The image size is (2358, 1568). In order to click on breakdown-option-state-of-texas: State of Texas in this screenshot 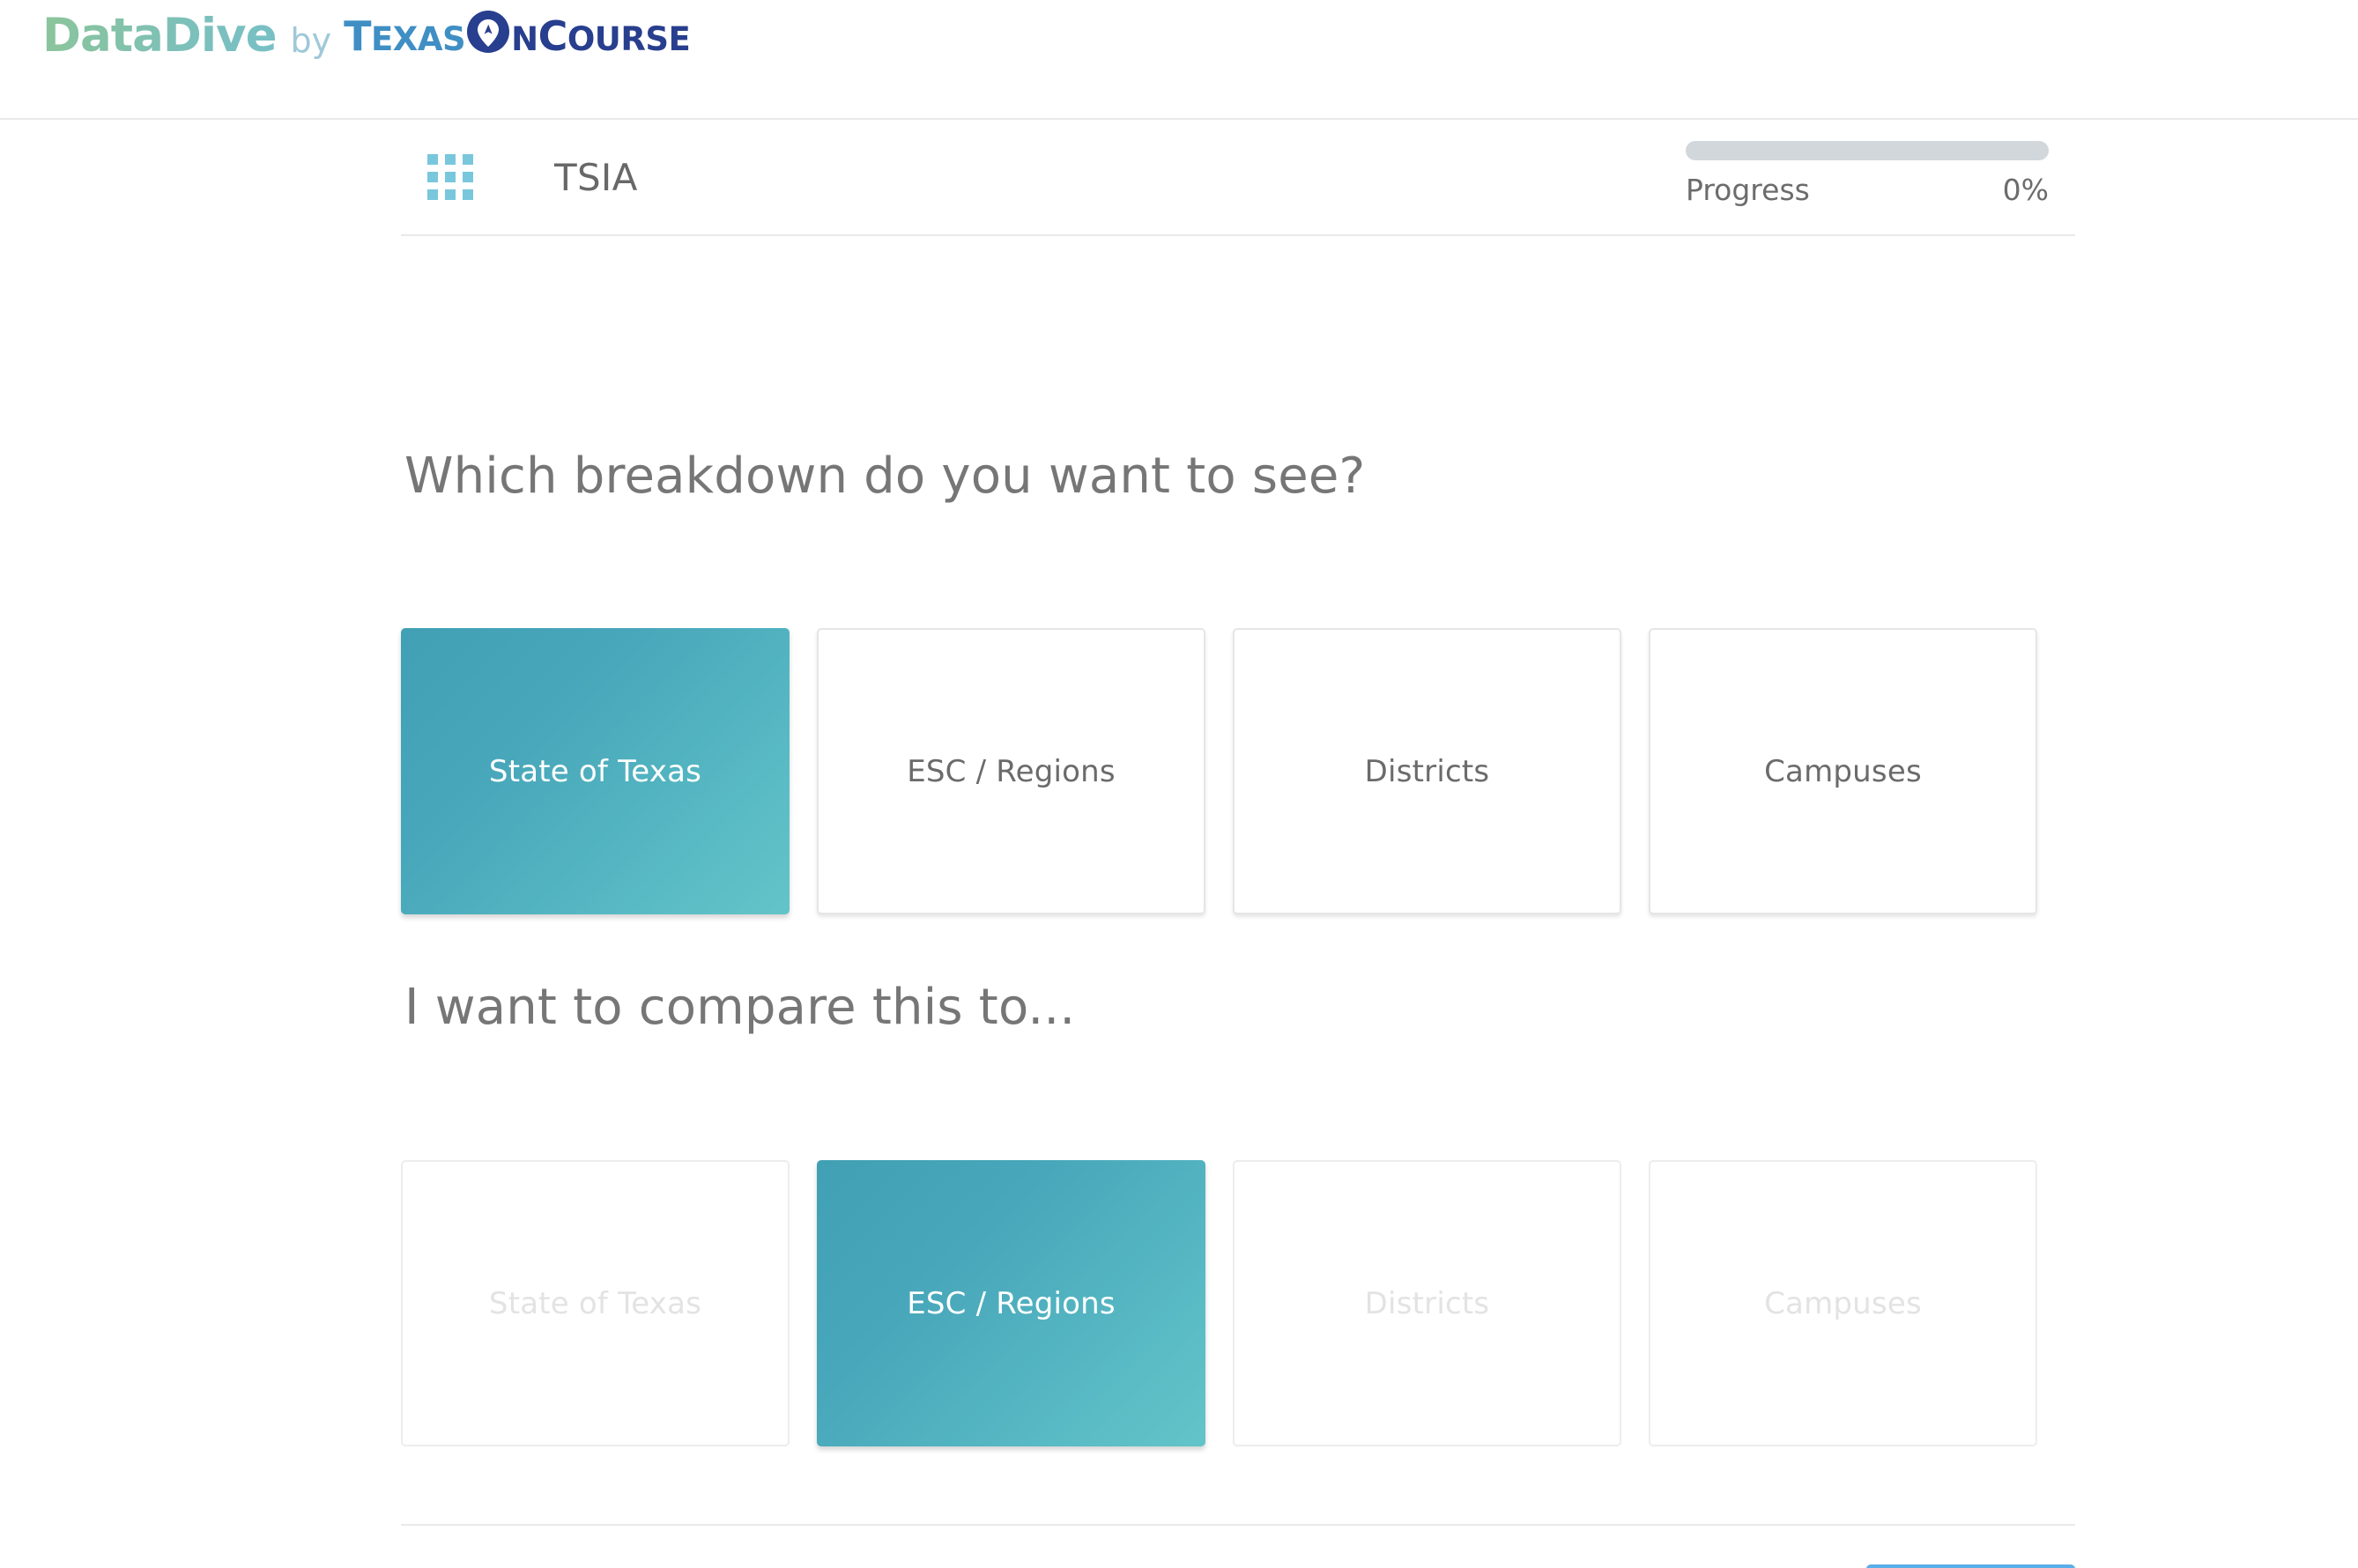, I will do `click(595, 771)`.